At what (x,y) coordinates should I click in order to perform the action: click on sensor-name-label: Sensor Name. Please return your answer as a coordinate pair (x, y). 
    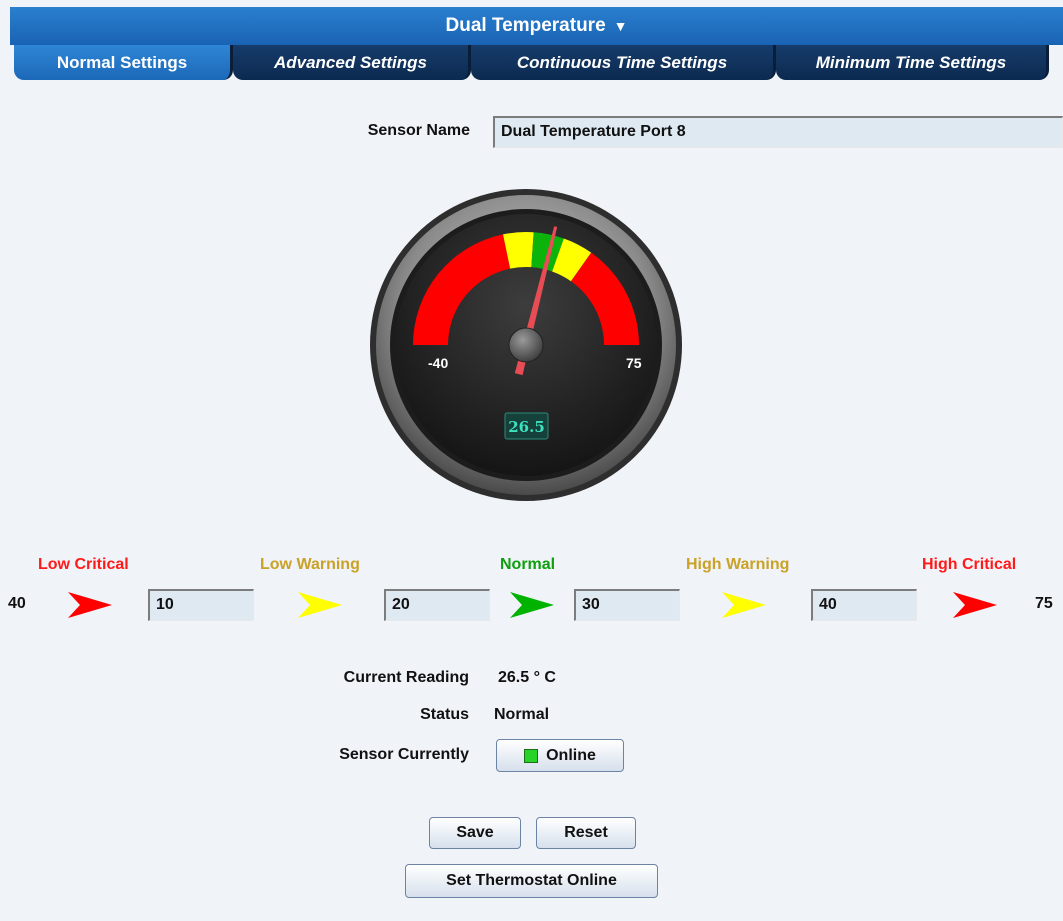
    Looking at the image, I should click on (418, 130).